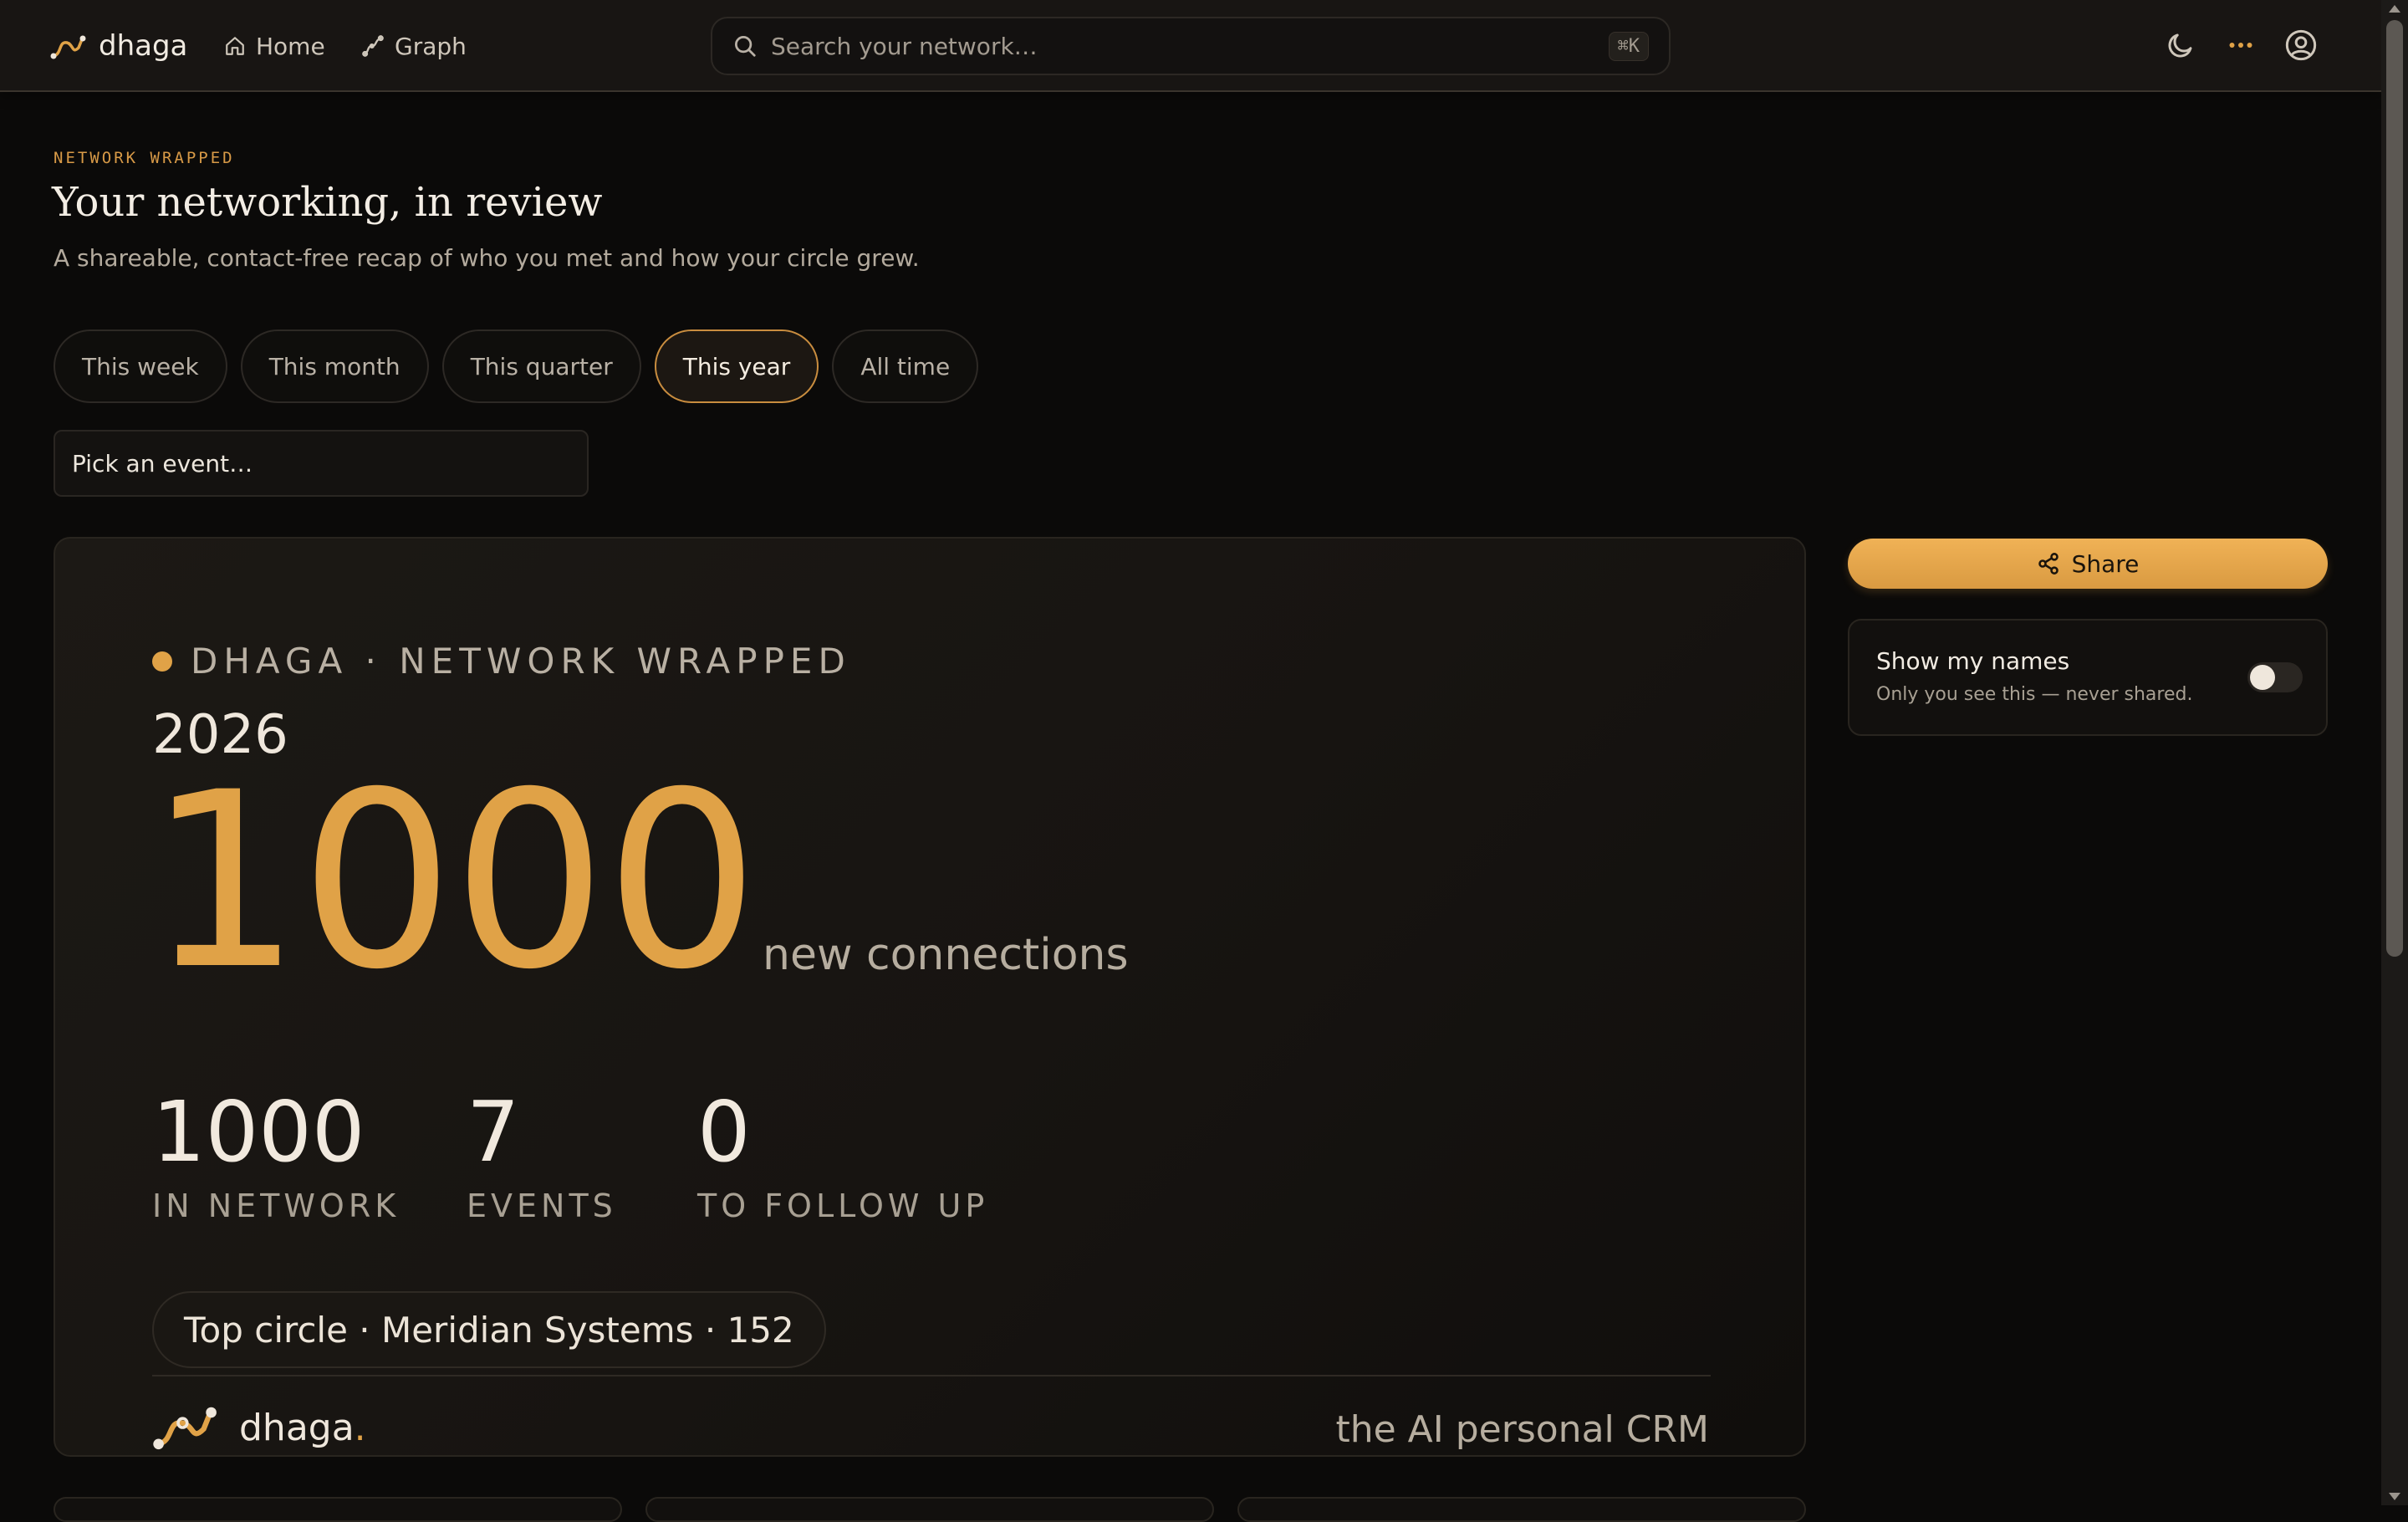  I want to click on scroll-up-arrow-icon, so click(2394, 9).